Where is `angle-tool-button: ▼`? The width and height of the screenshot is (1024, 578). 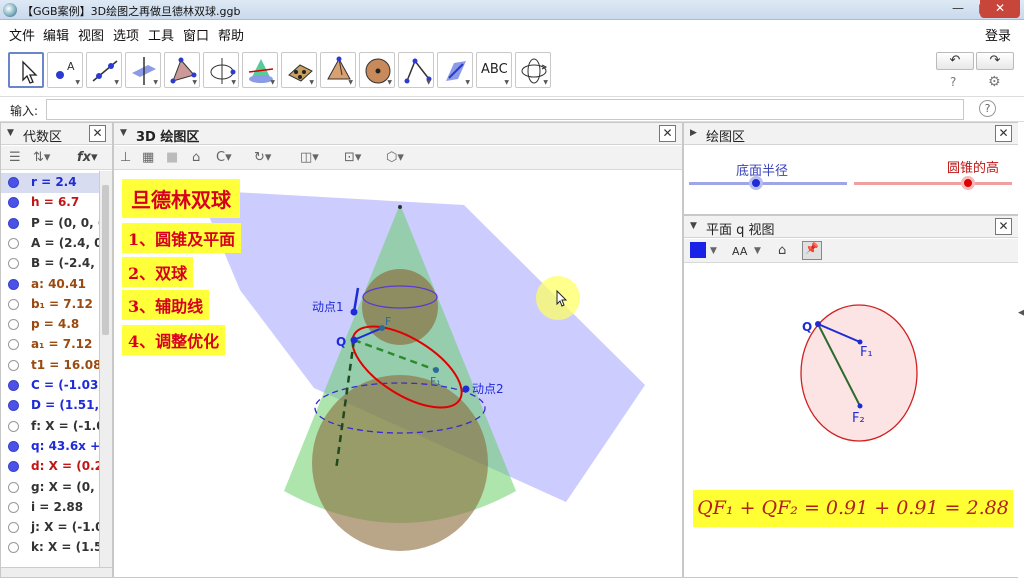 angle-tool-button: ▼ is located at coordinates (416, 70).